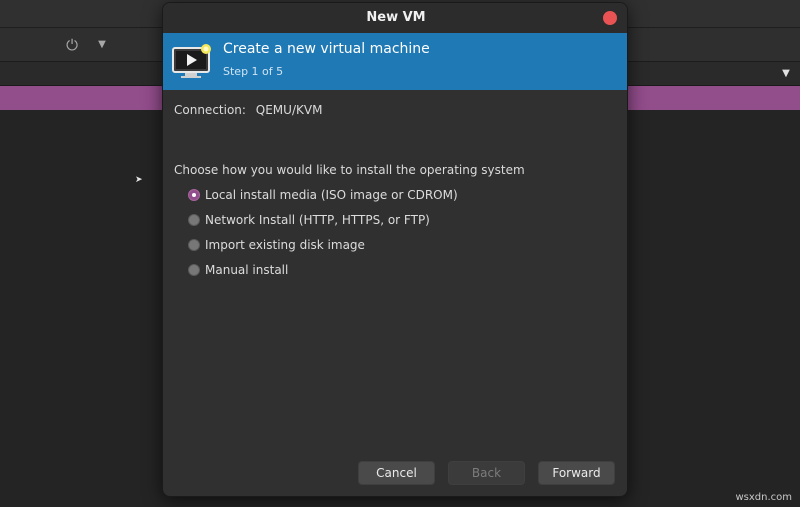  I want to click on radio-label: Import existing disk image, so click(285, 245).